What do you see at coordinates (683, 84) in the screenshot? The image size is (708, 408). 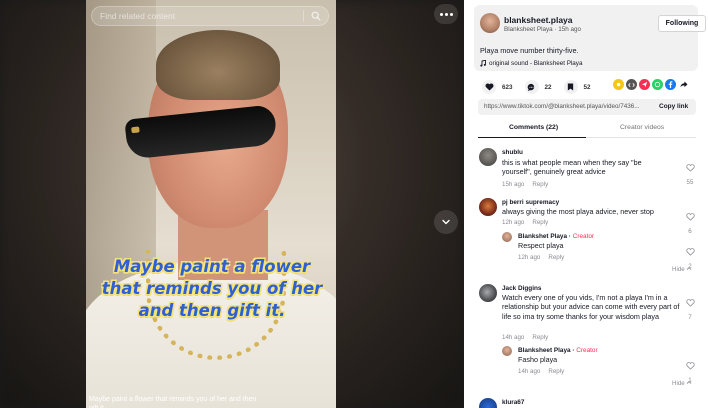 I see `share-arrow-icon` at bounding box center [683, 84].